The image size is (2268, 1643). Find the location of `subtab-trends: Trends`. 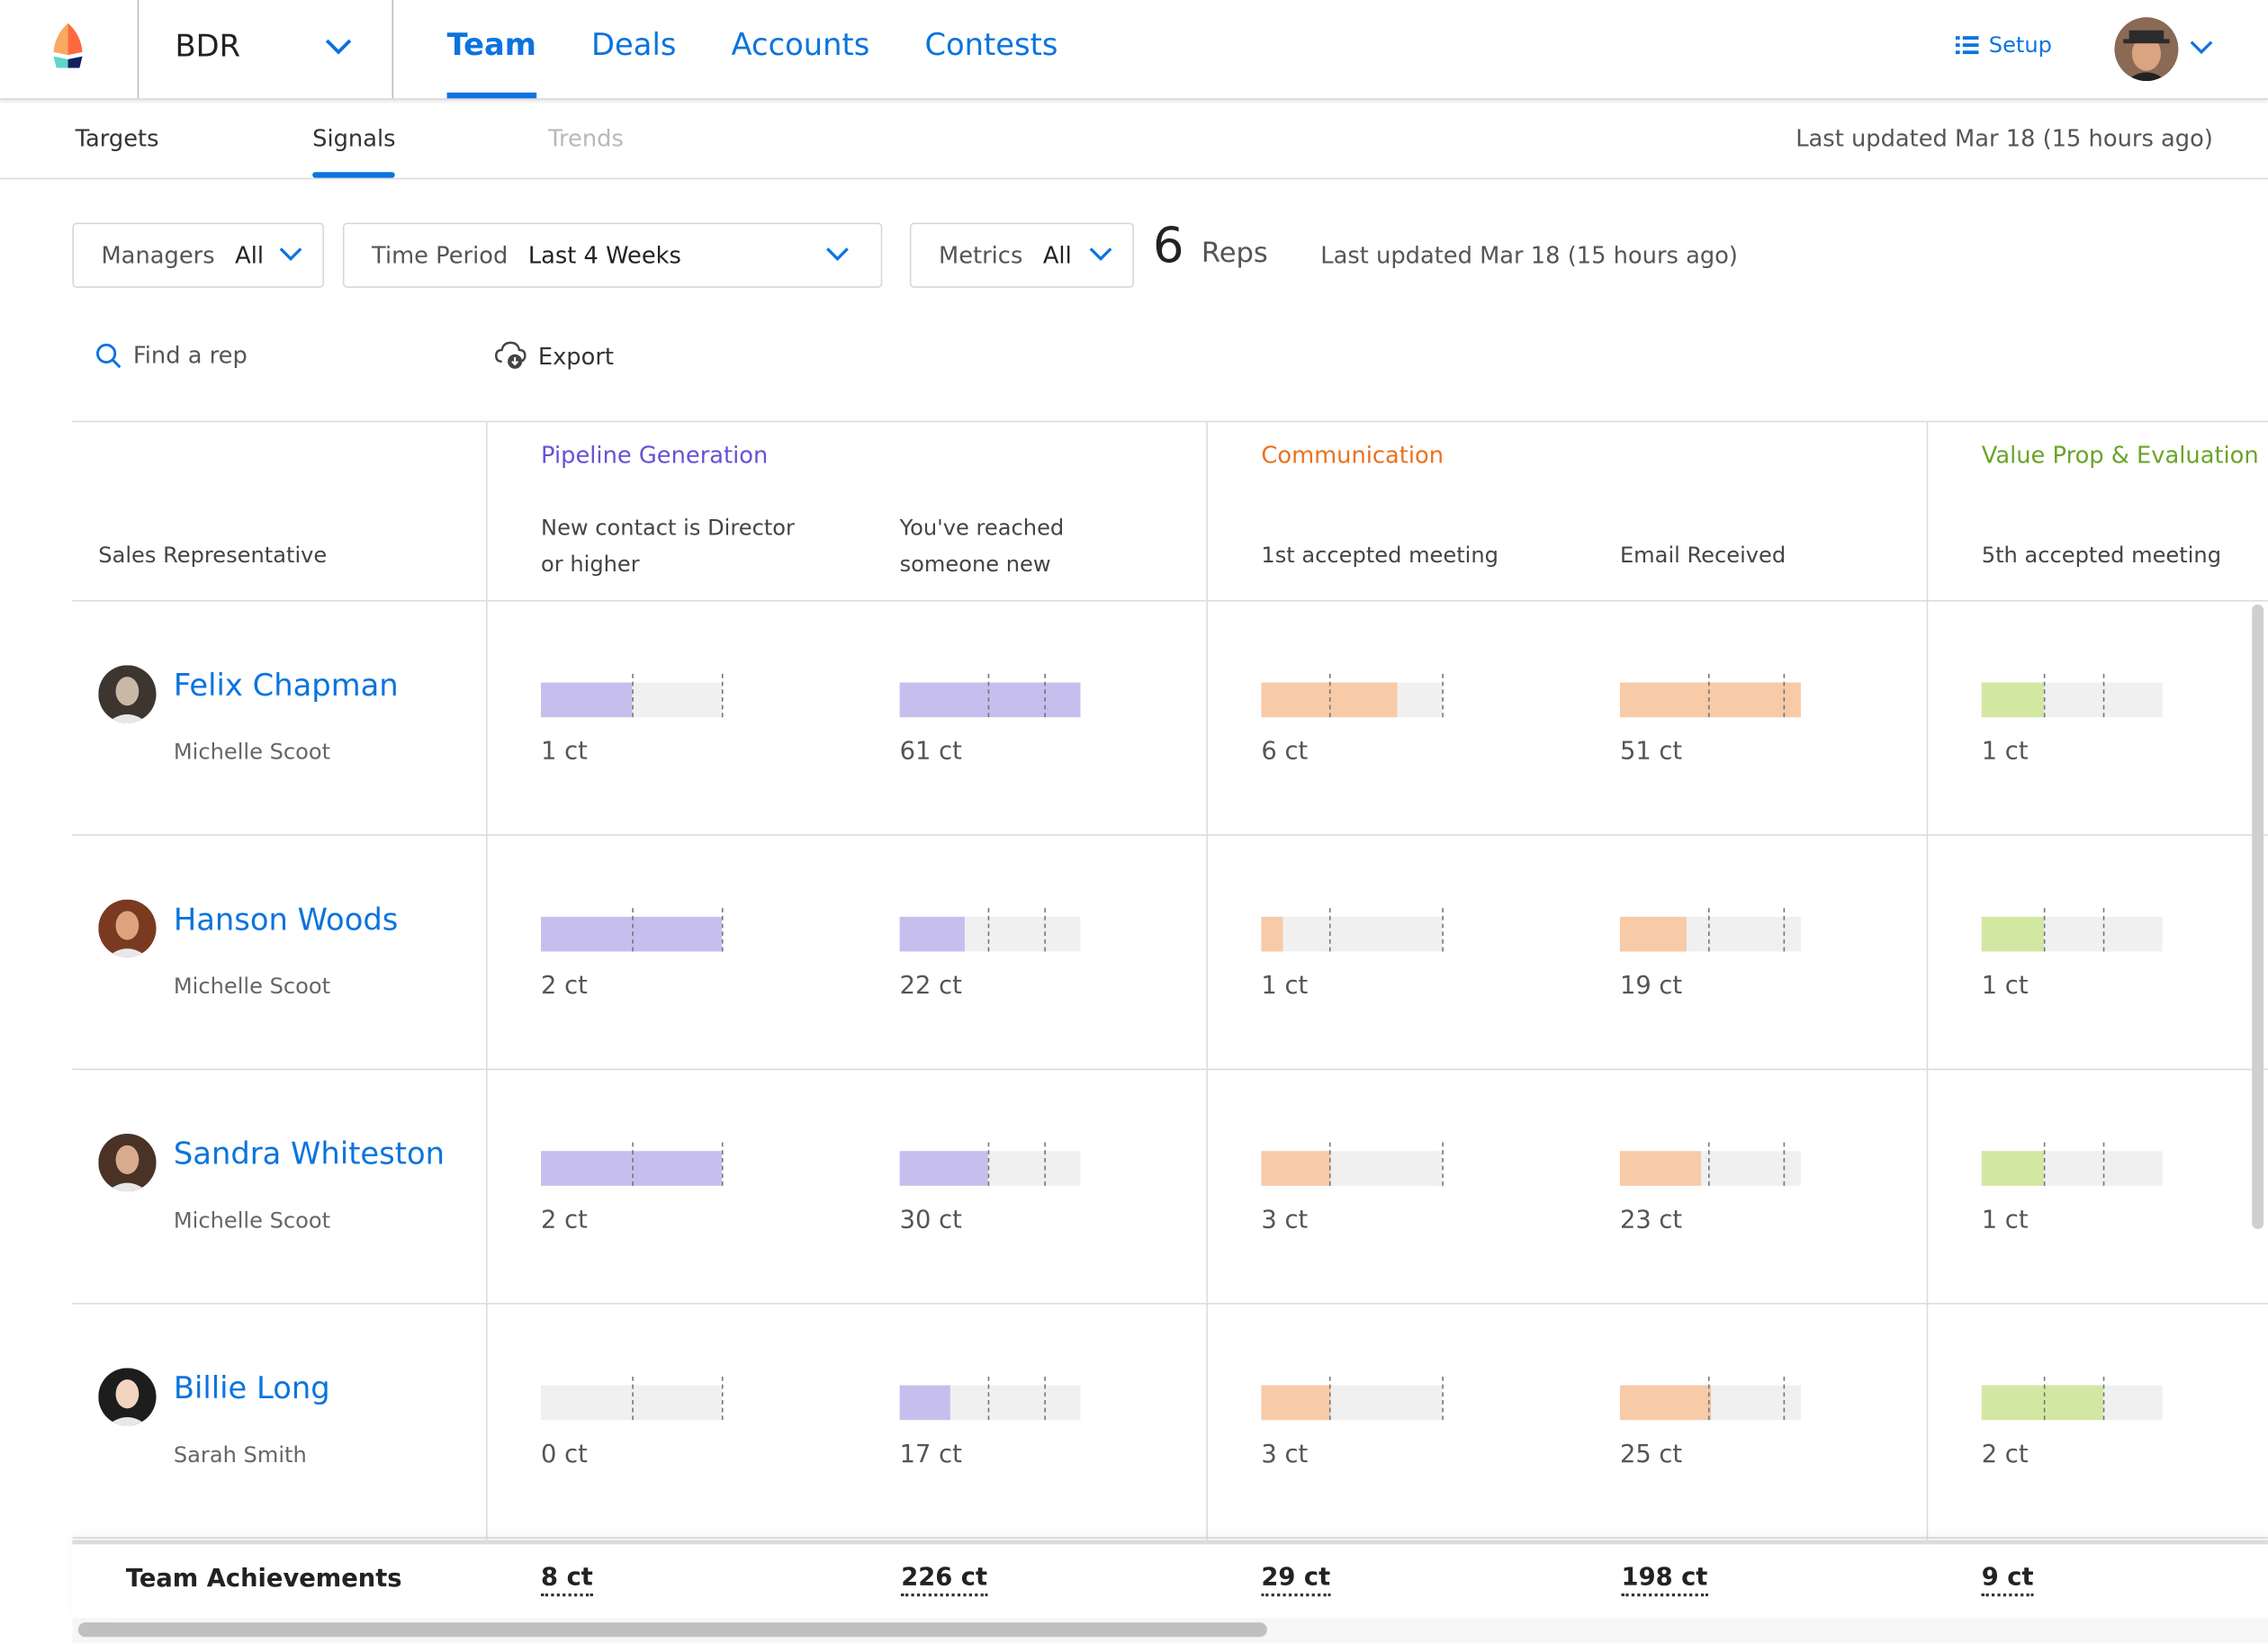

subtab-trends: Trends is located at coordinates (586, 138).